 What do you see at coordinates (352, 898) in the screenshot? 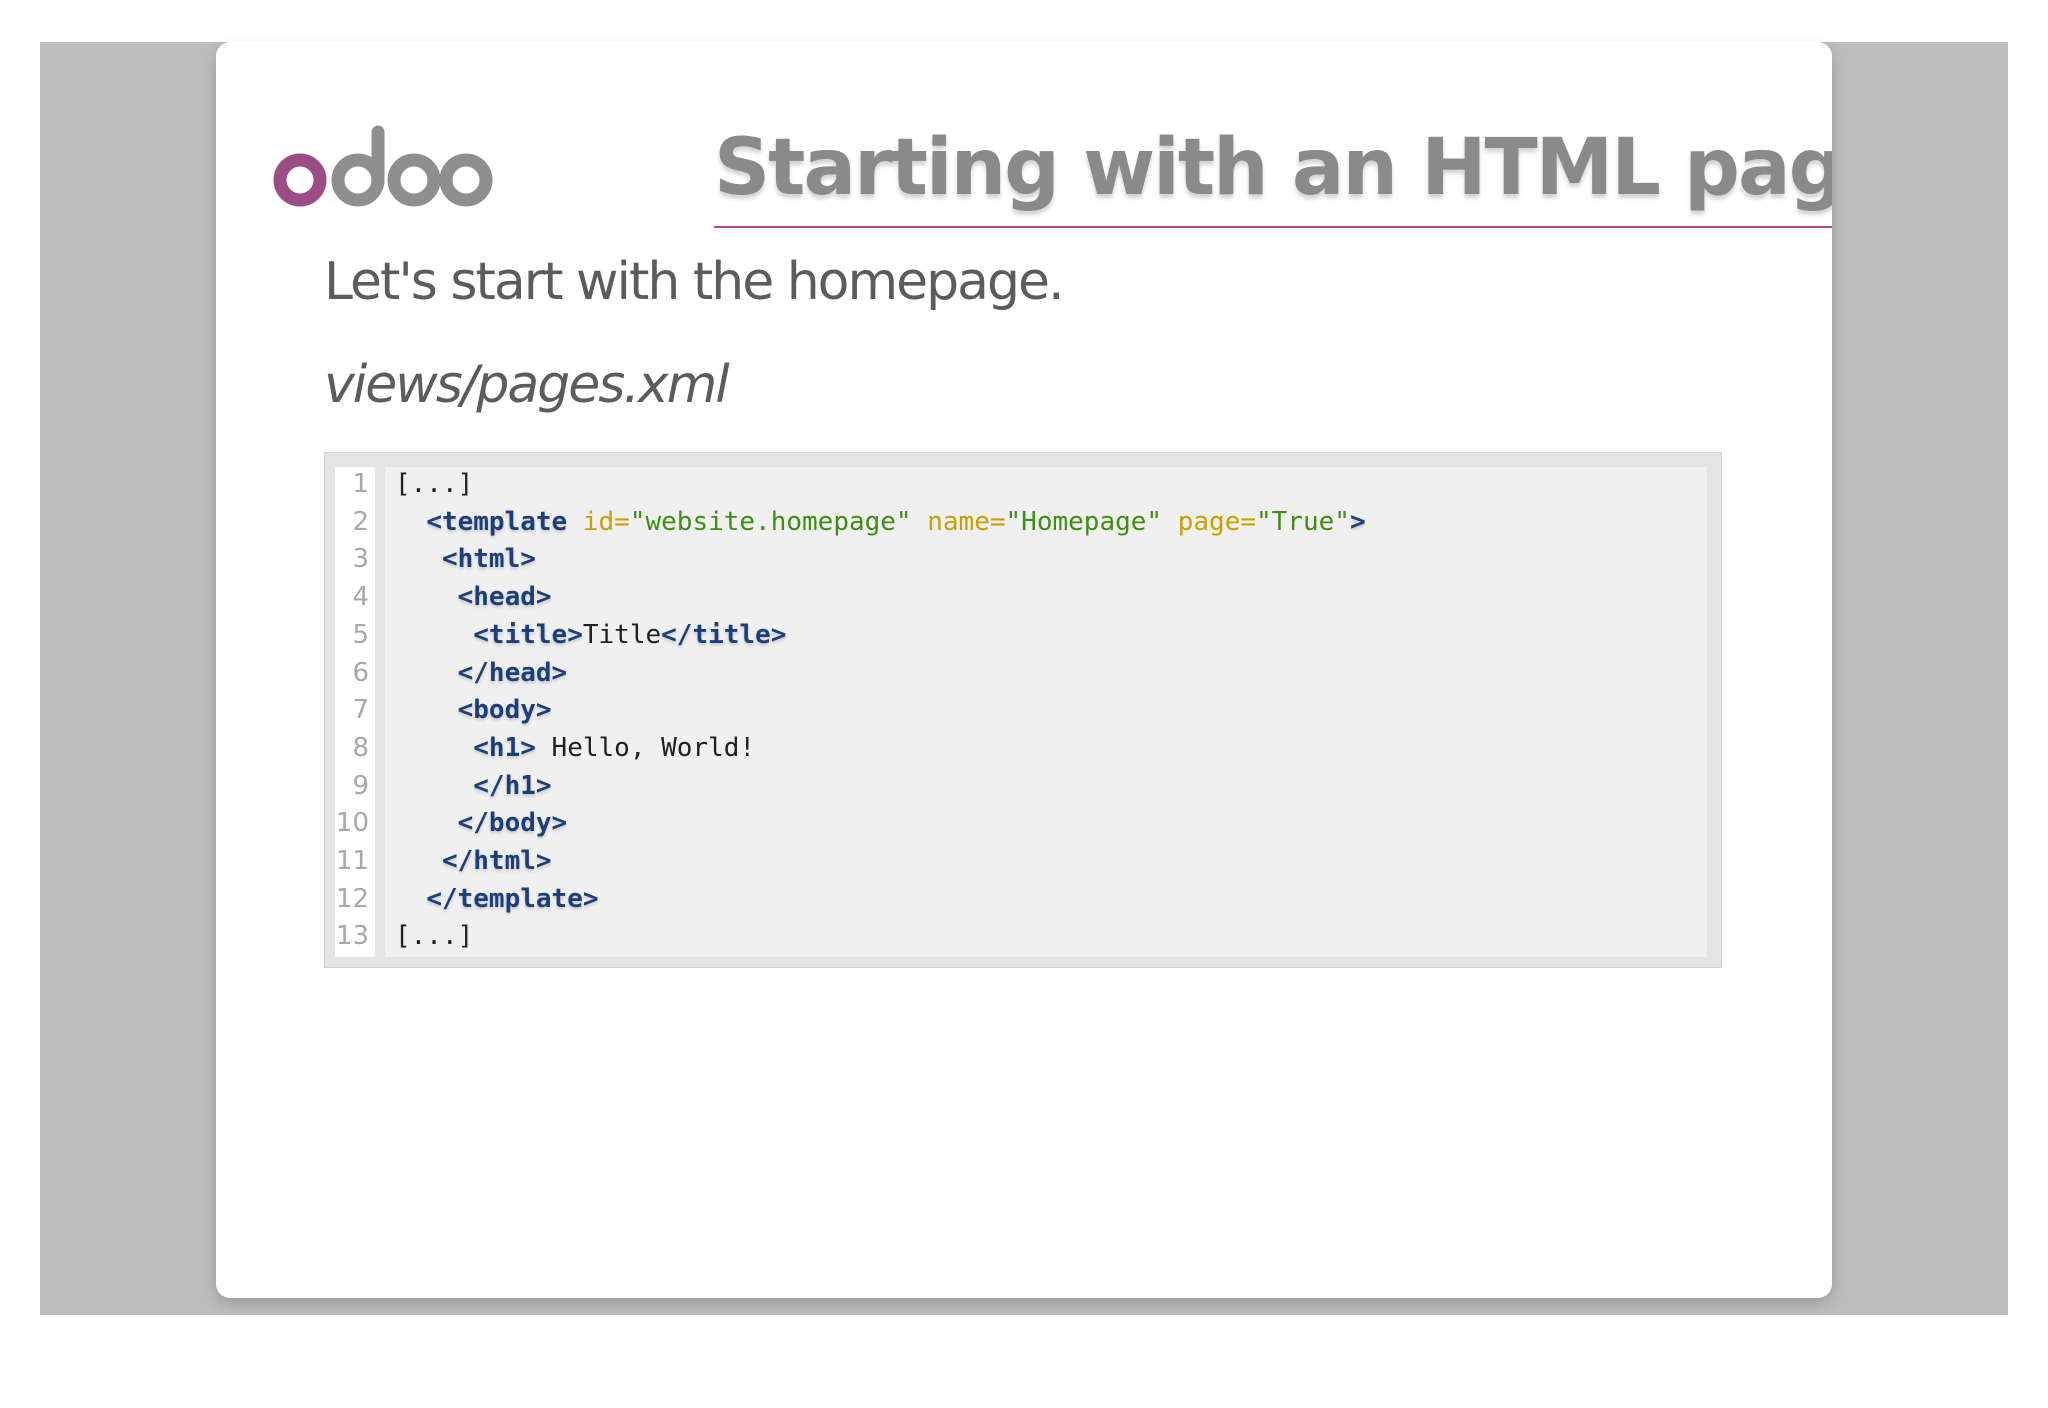
I see `line-number: 12` at bounding box center [352, 898].